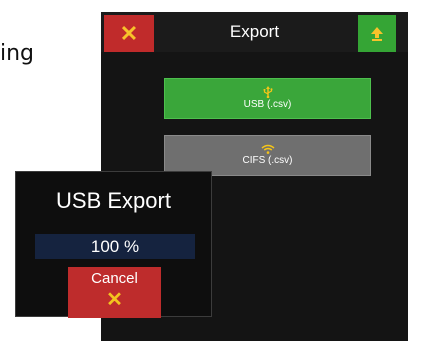 The height and width of the screenshot is (341, 432). What do you see at coordinates (267, 149) in the screenshot?
I see `wifi-icon` at bounding box center [267, 149].